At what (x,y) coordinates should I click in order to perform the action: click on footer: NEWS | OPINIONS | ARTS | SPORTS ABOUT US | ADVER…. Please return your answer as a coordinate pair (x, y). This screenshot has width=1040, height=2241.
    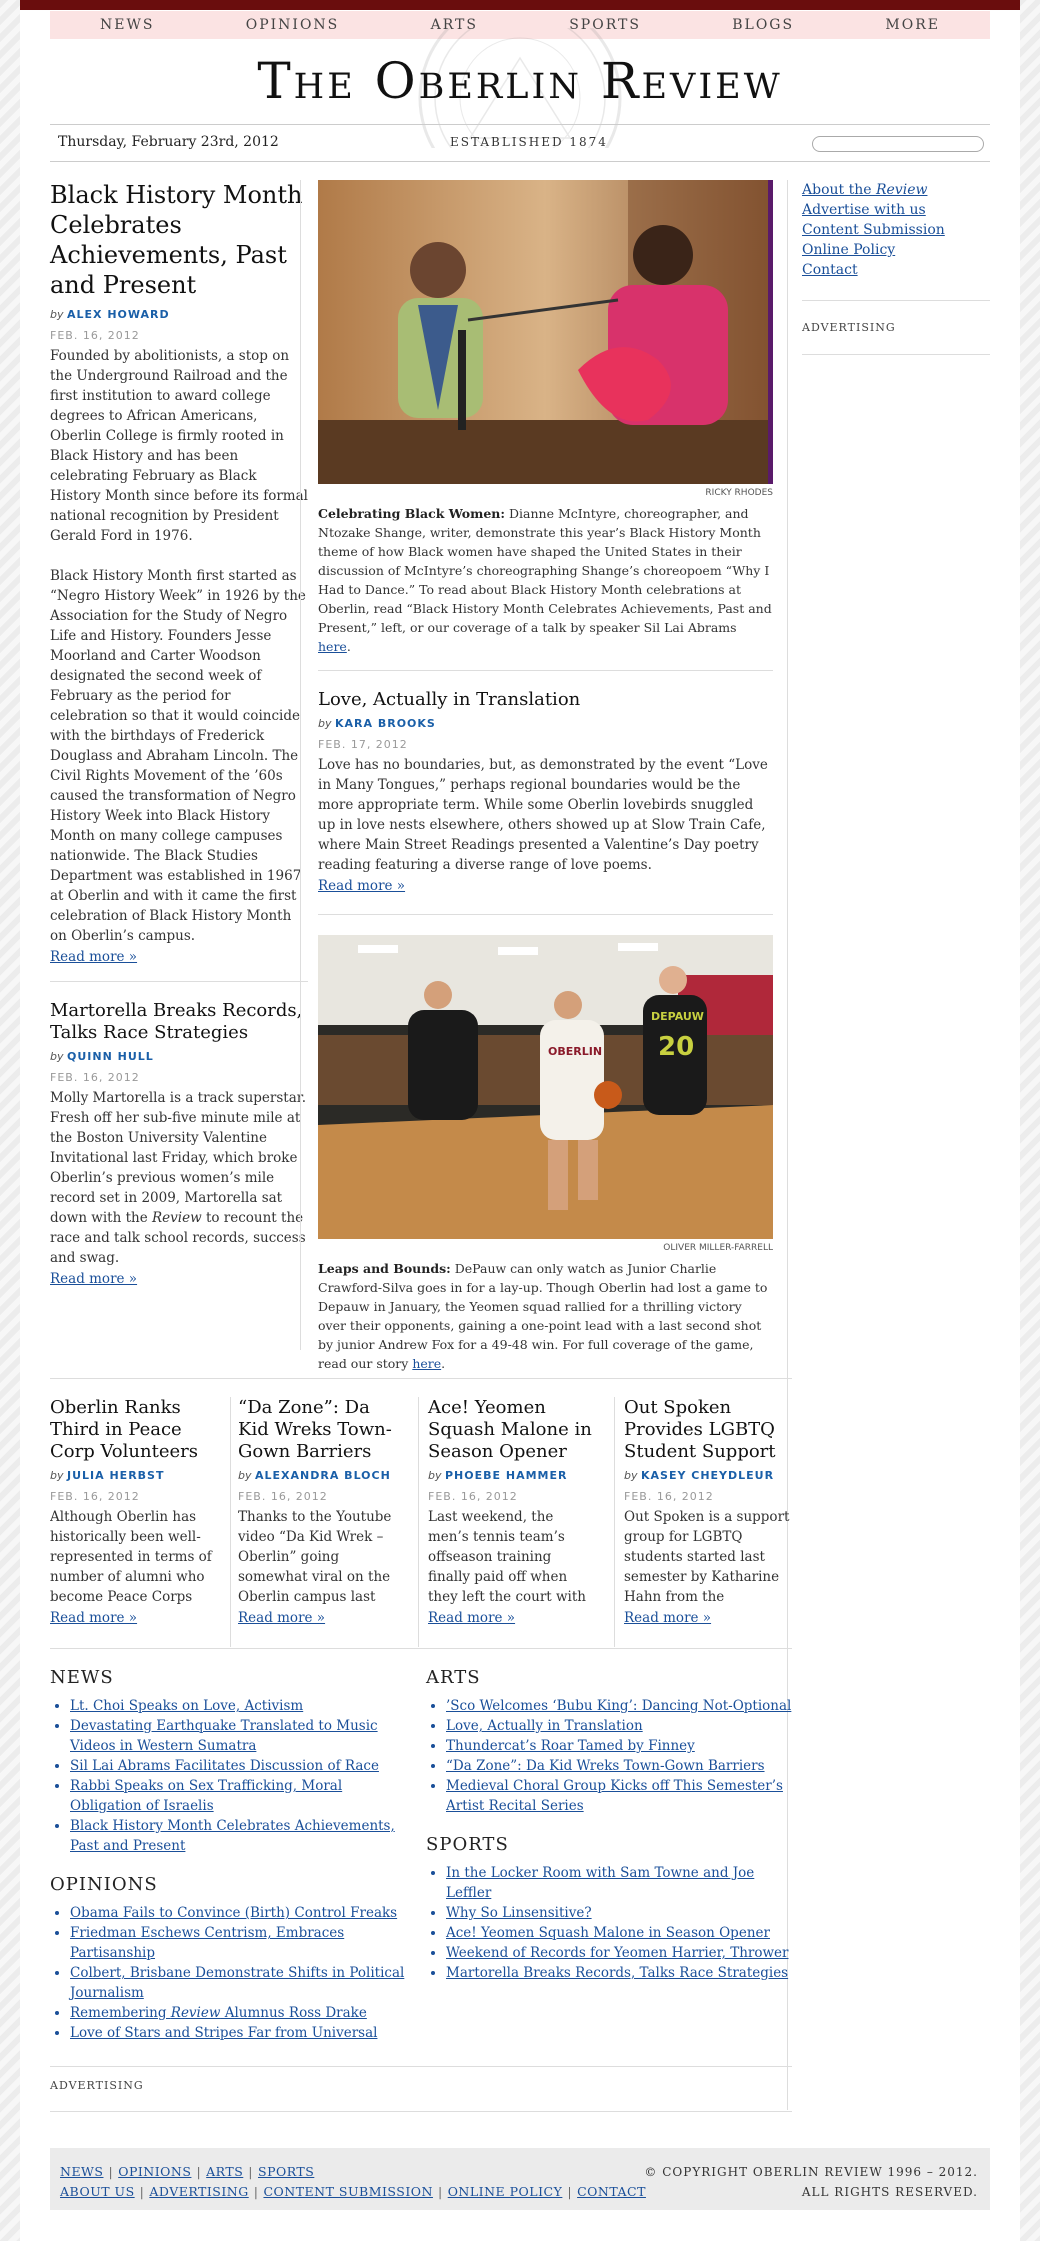
    Looking at the image, I should click on (520, 2179).